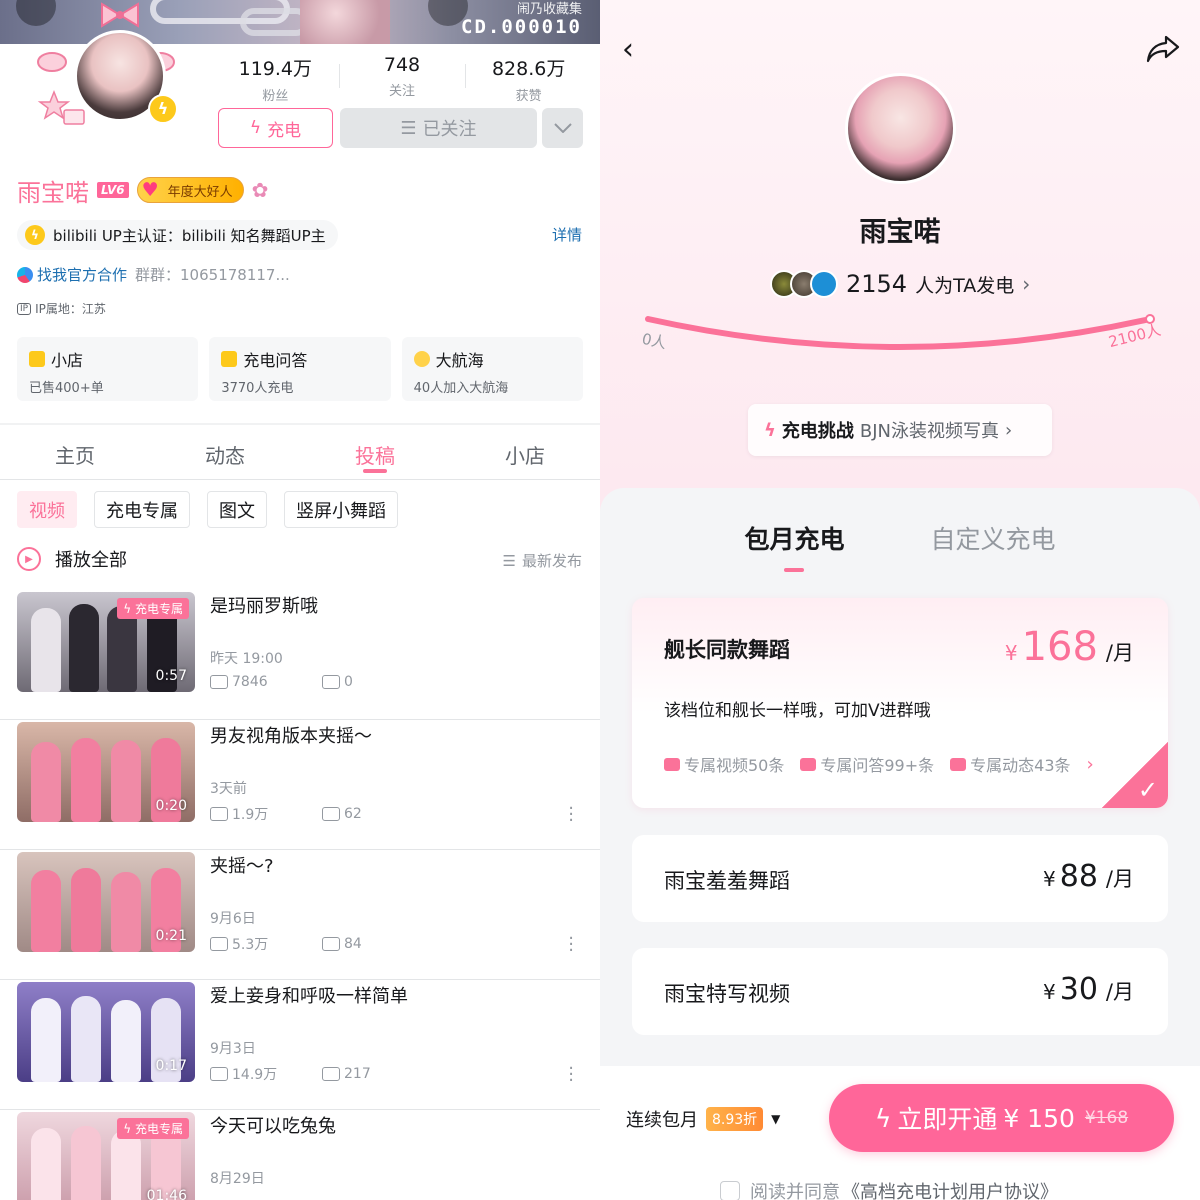 The height and width of the screenshot is (1200, 1200). I want to click on tab-dynamic: 动态, so click(225, 454).